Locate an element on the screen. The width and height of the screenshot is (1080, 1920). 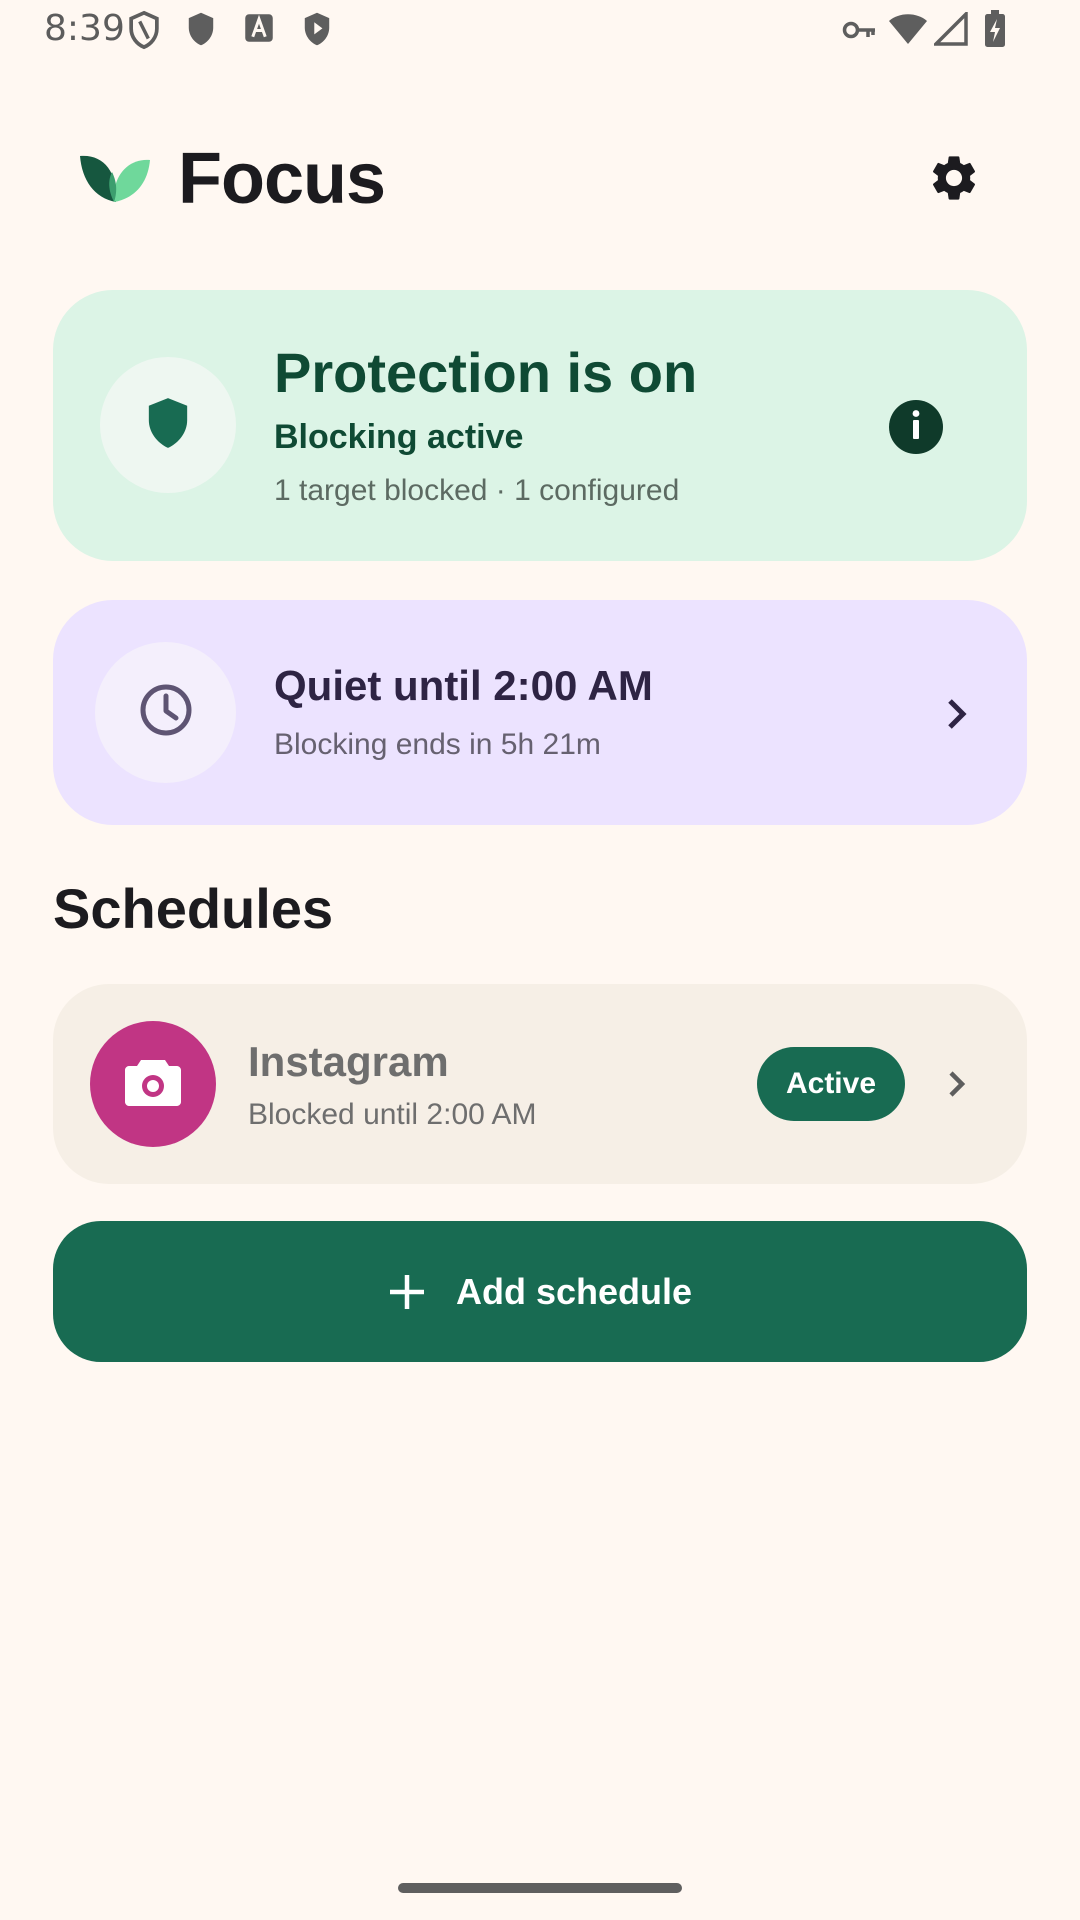
quiet-icon-circle is located at coordinates (165, 712).